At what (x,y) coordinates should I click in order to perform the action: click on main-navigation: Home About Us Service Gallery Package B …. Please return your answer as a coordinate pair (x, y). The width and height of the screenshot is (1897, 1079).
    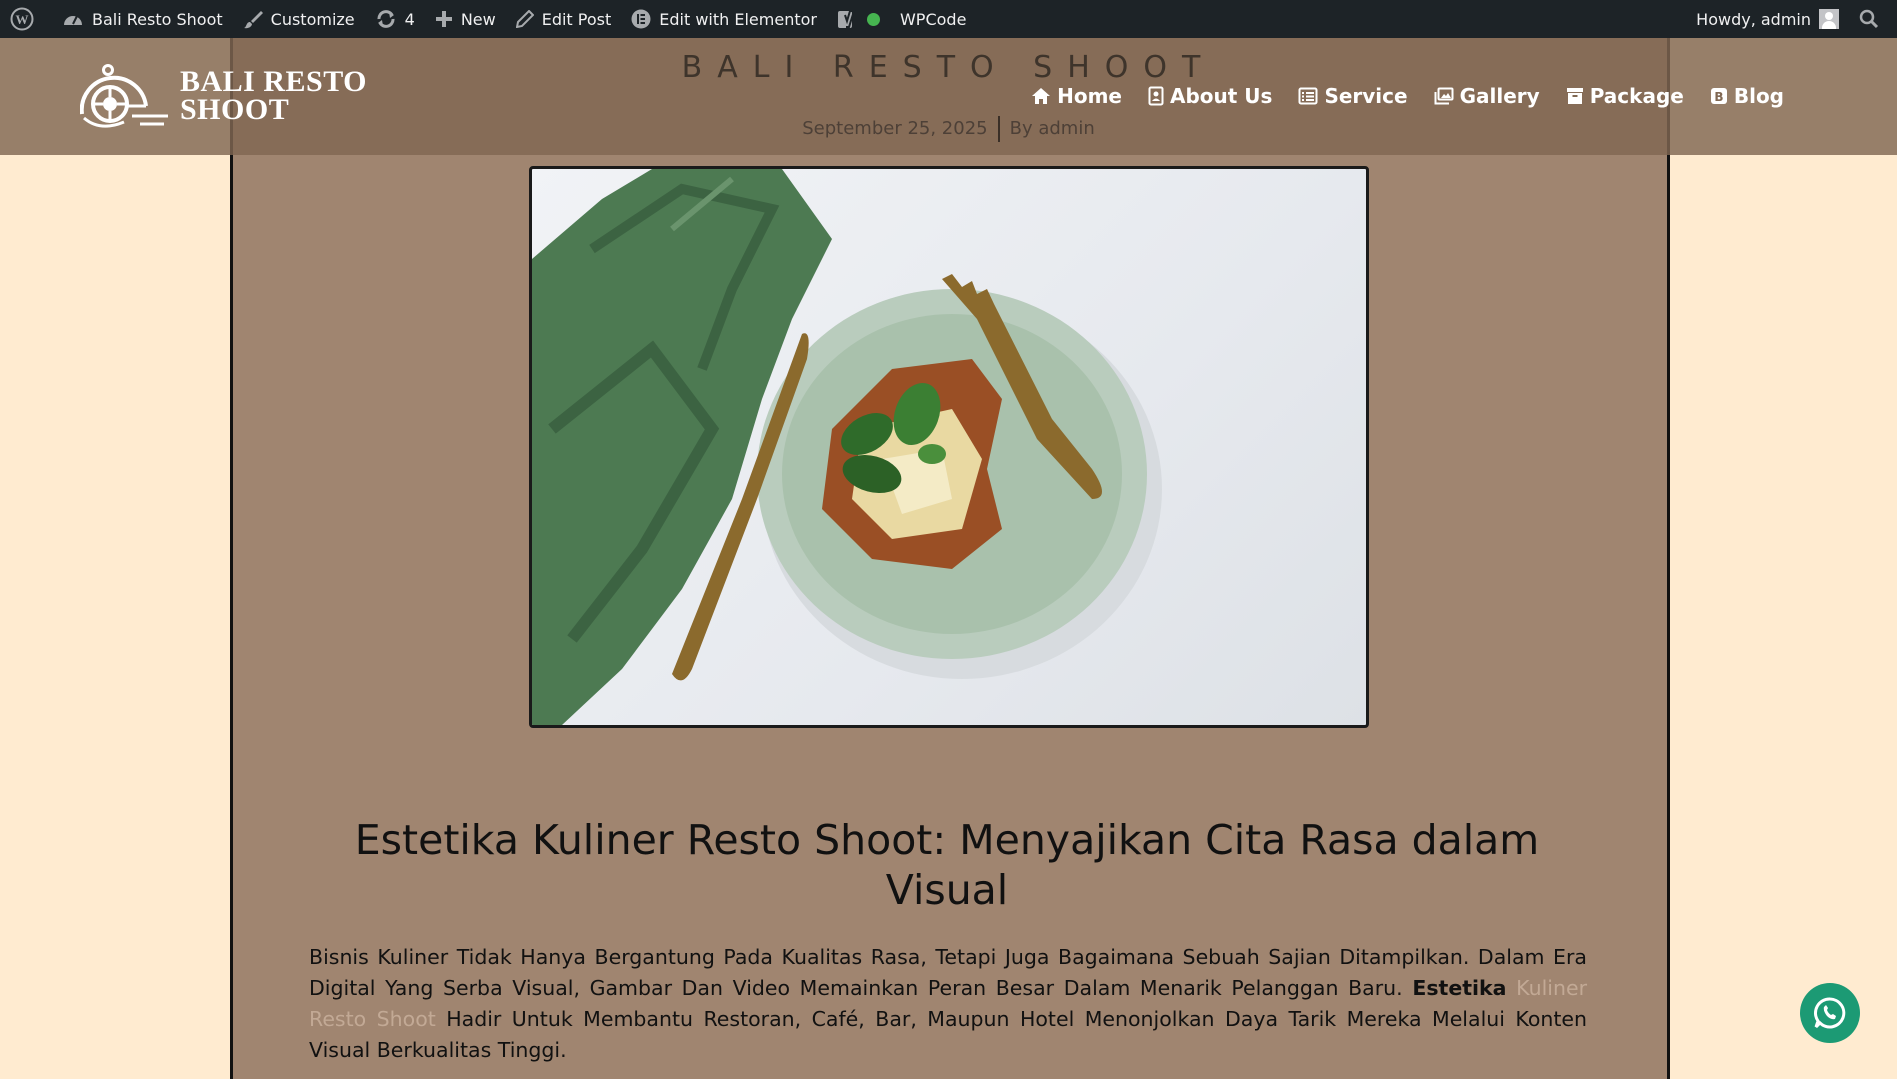
    Looking at the image, I should click on (1394, 96).